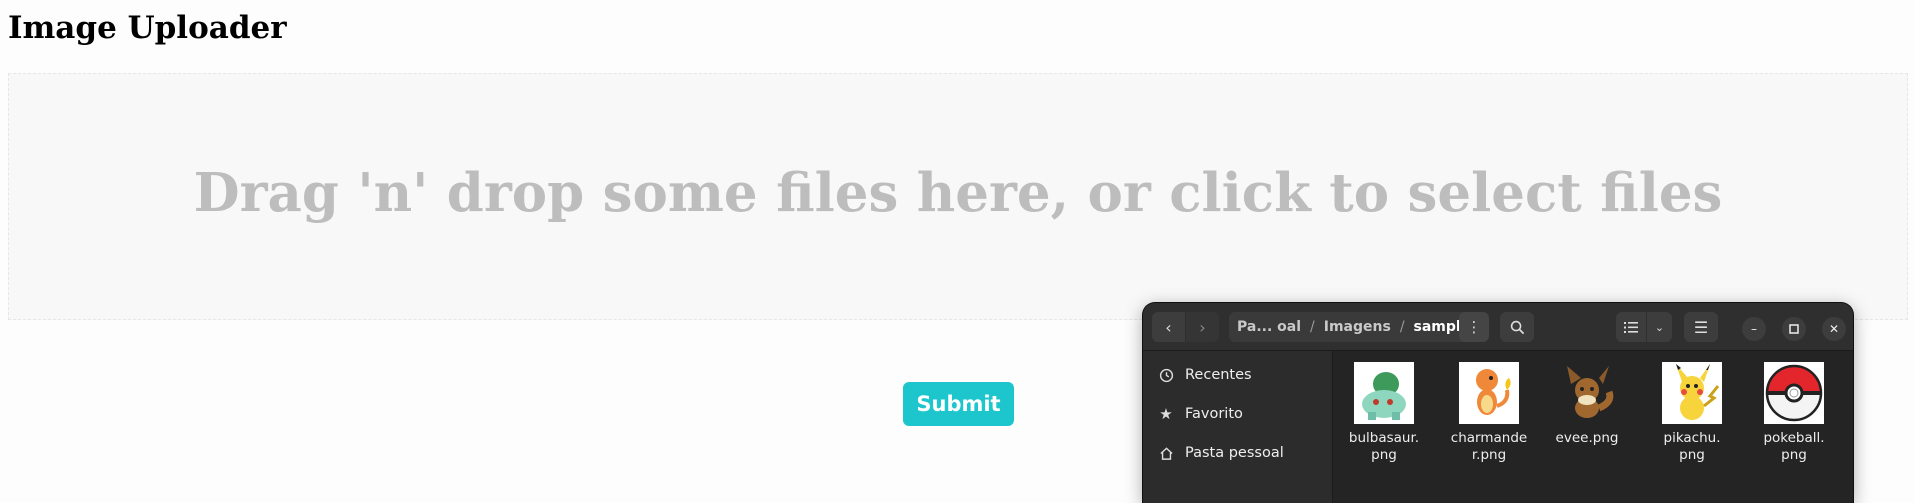 Image resolution: width=1914 pixels, height=503 pixels. I want to click on hamburger-icon: ☰, so click(1701, 327).